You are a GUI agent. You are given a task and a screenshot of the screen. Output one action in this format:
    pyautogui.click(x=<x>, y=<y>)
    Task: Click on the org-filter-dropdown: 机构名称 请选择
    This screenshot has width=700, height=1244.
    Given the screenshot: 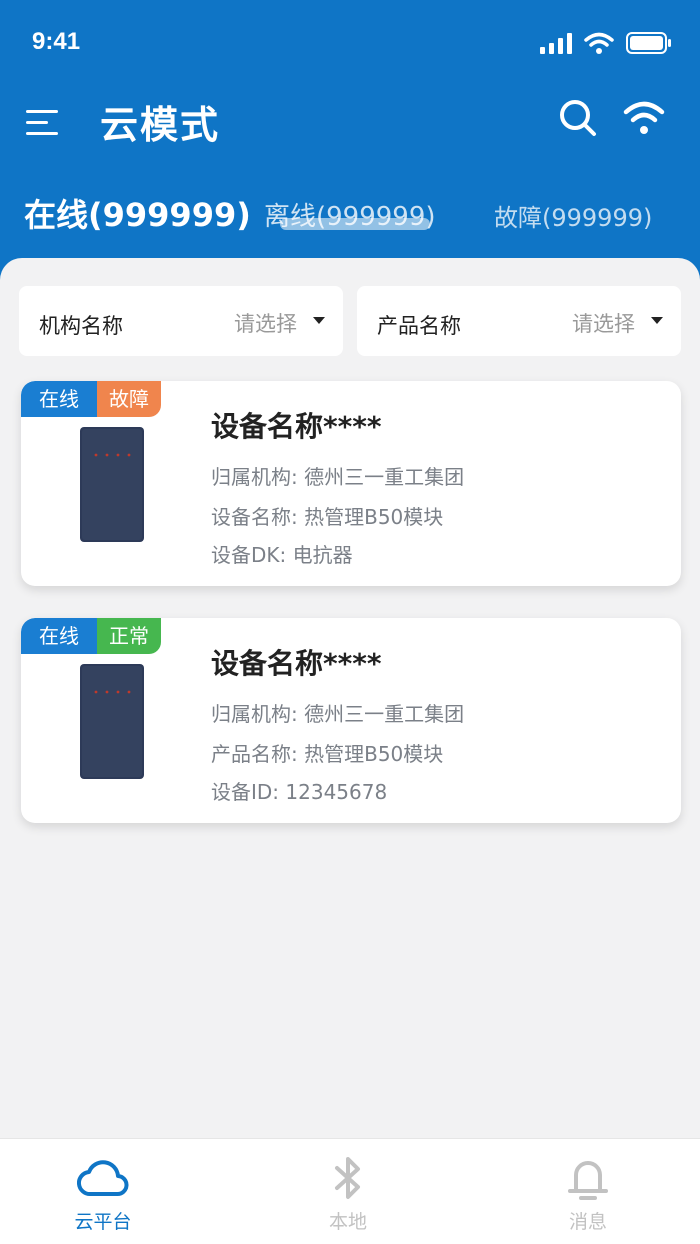 What is the action you would take?
    pyautogui.click(x=181, y=321)
    